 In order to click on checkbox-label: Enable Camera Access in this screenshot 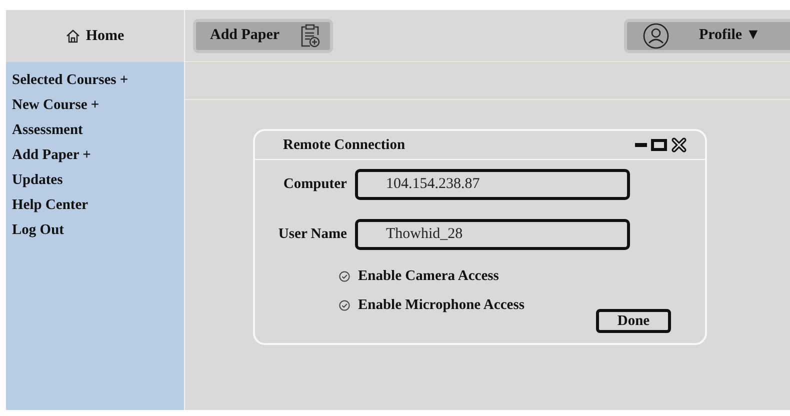, I will do `click(428, 276)`.